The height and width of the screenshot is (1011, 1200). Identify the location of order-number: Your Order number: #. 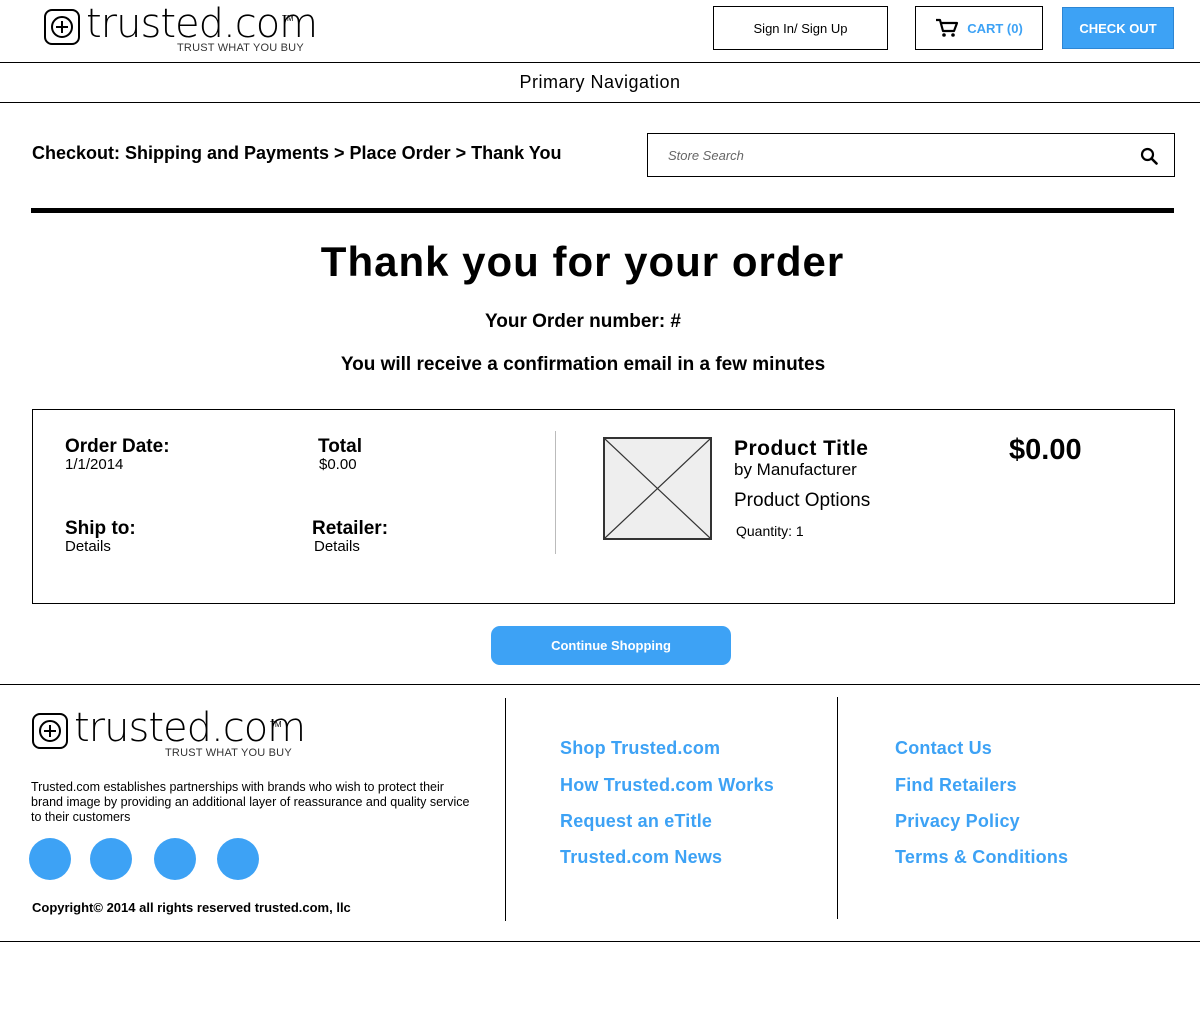
(582, 321).